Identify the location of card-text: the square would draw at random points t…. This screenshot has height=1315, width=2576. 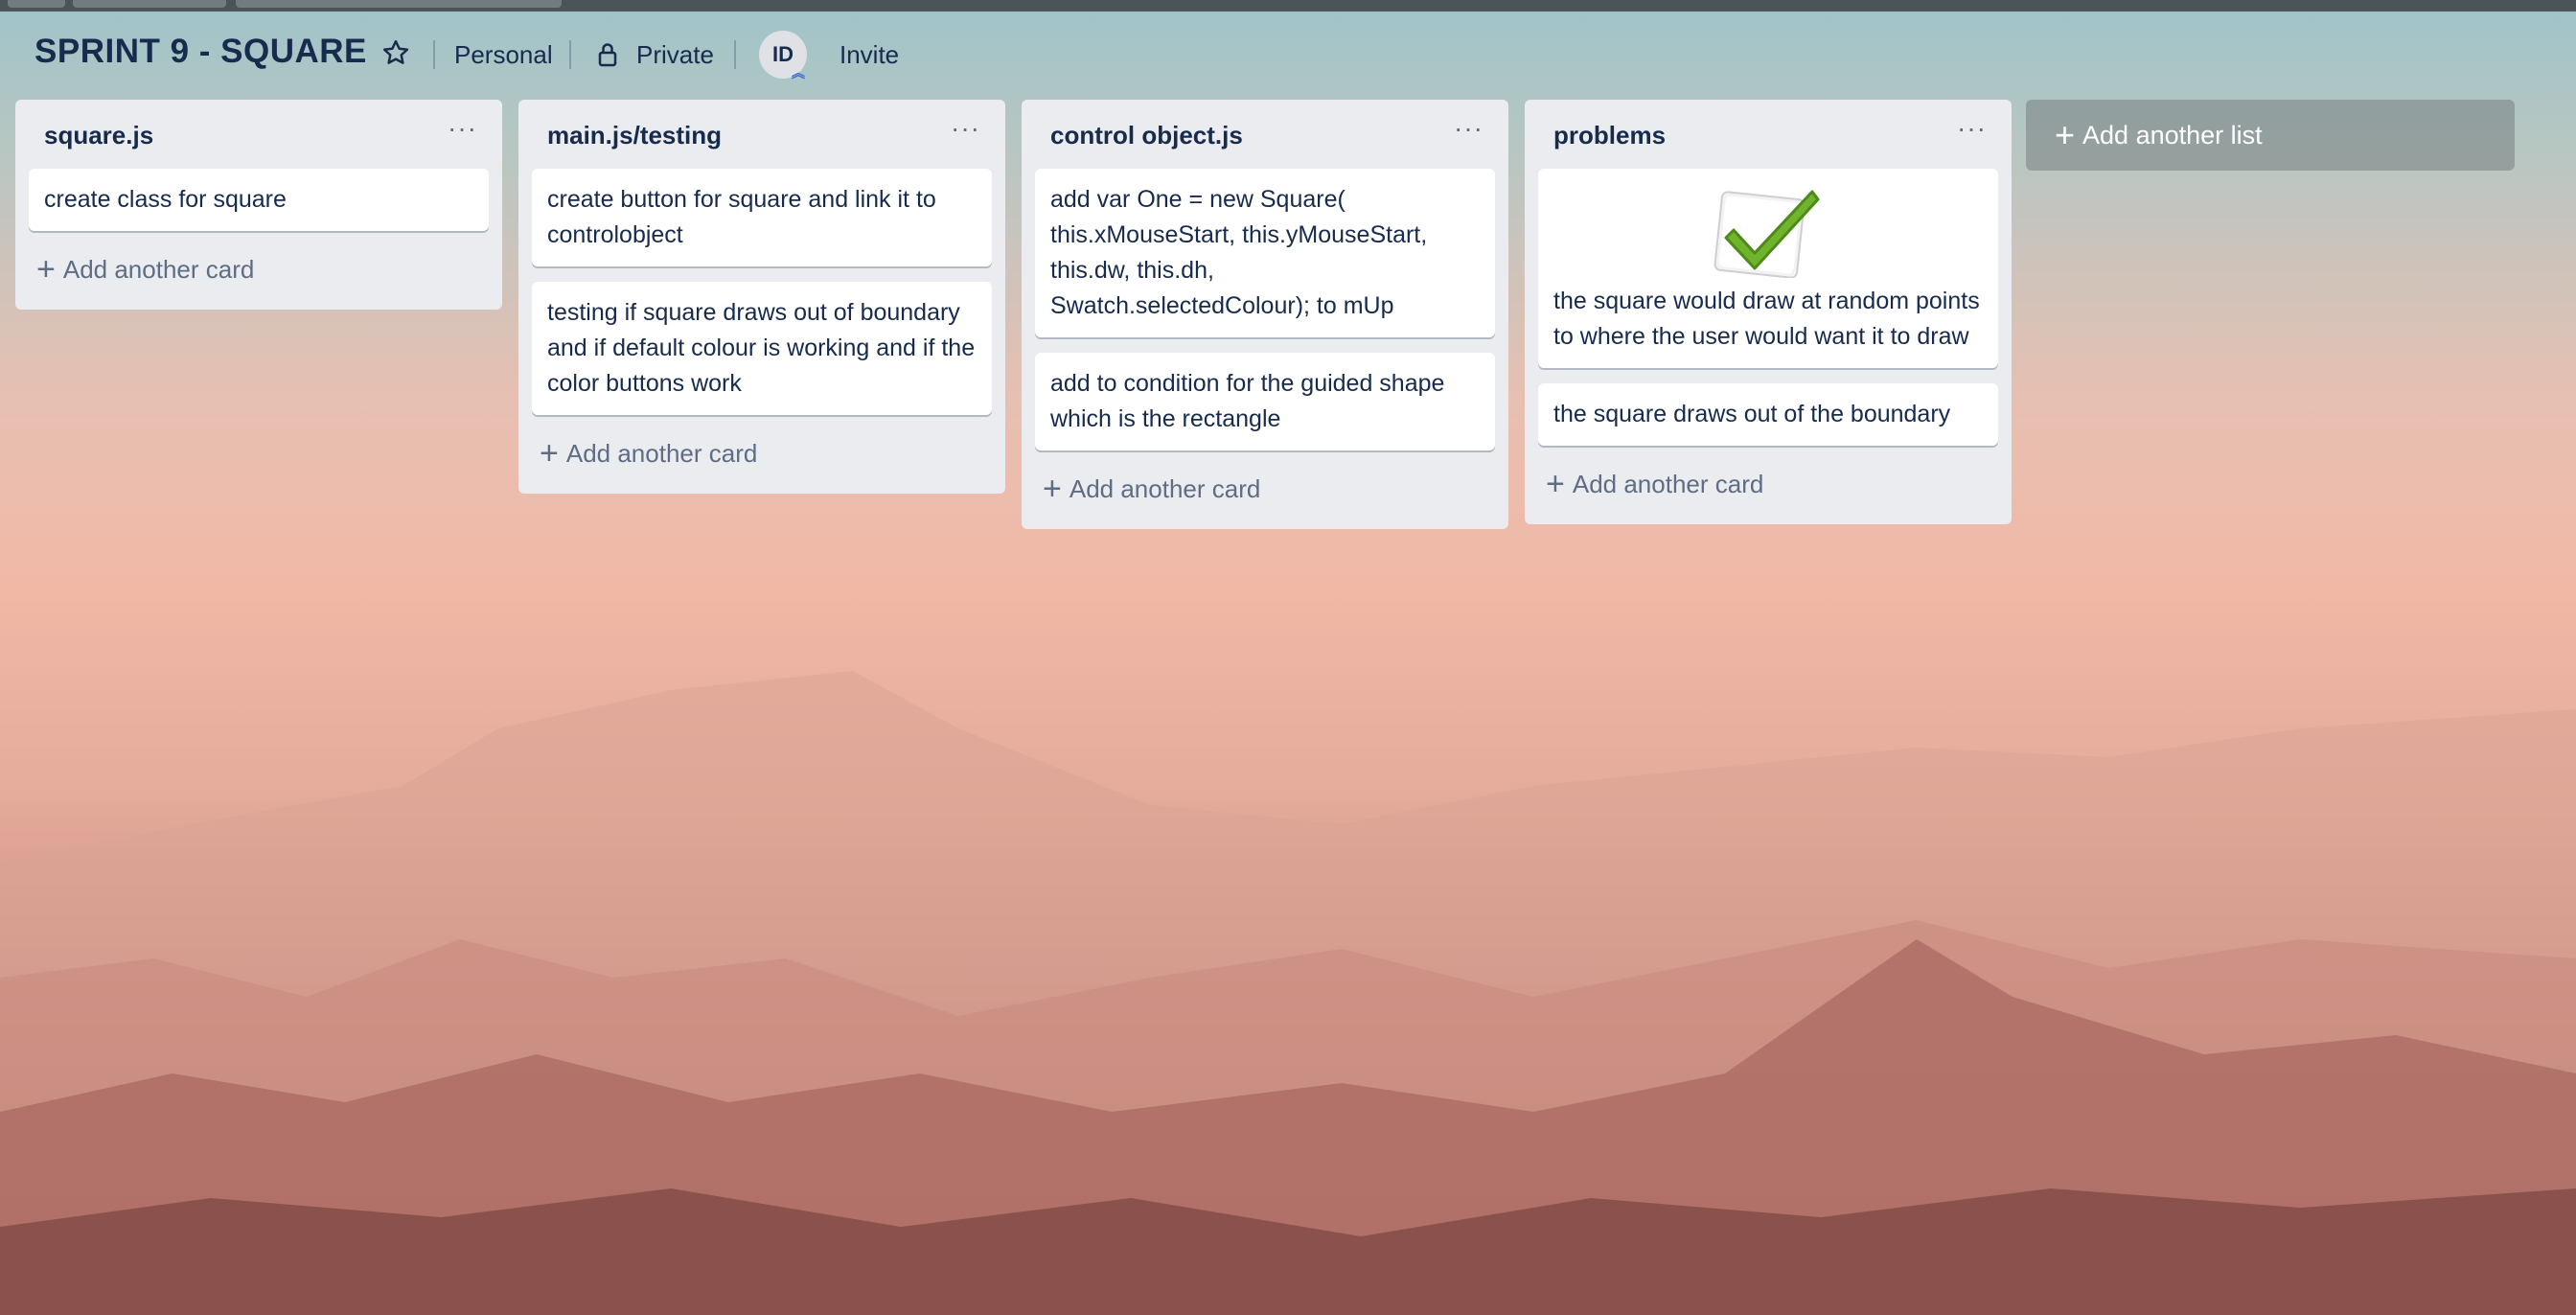
(1766, 319).